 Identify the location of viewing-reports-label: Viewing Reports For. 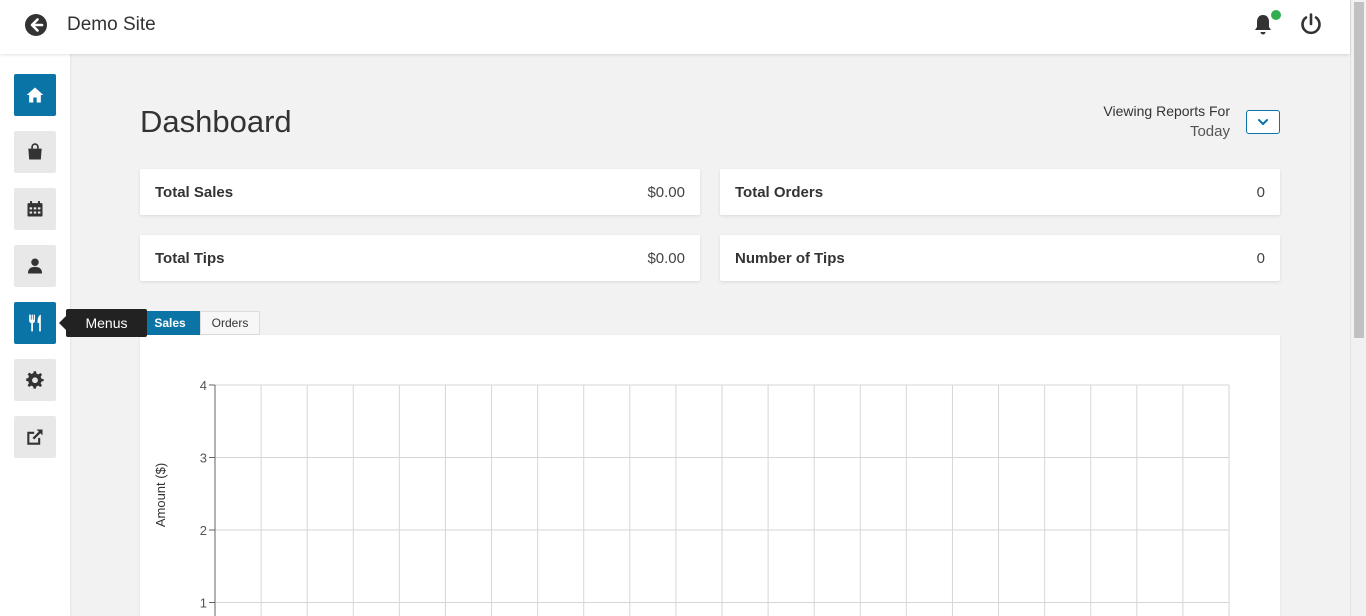
(1166, 111).